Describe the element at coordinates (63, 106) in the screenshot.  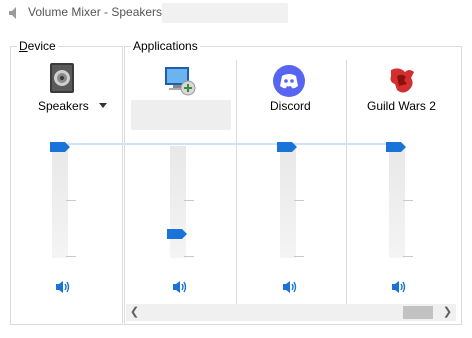
I see `device-select: Speakers` at that location.